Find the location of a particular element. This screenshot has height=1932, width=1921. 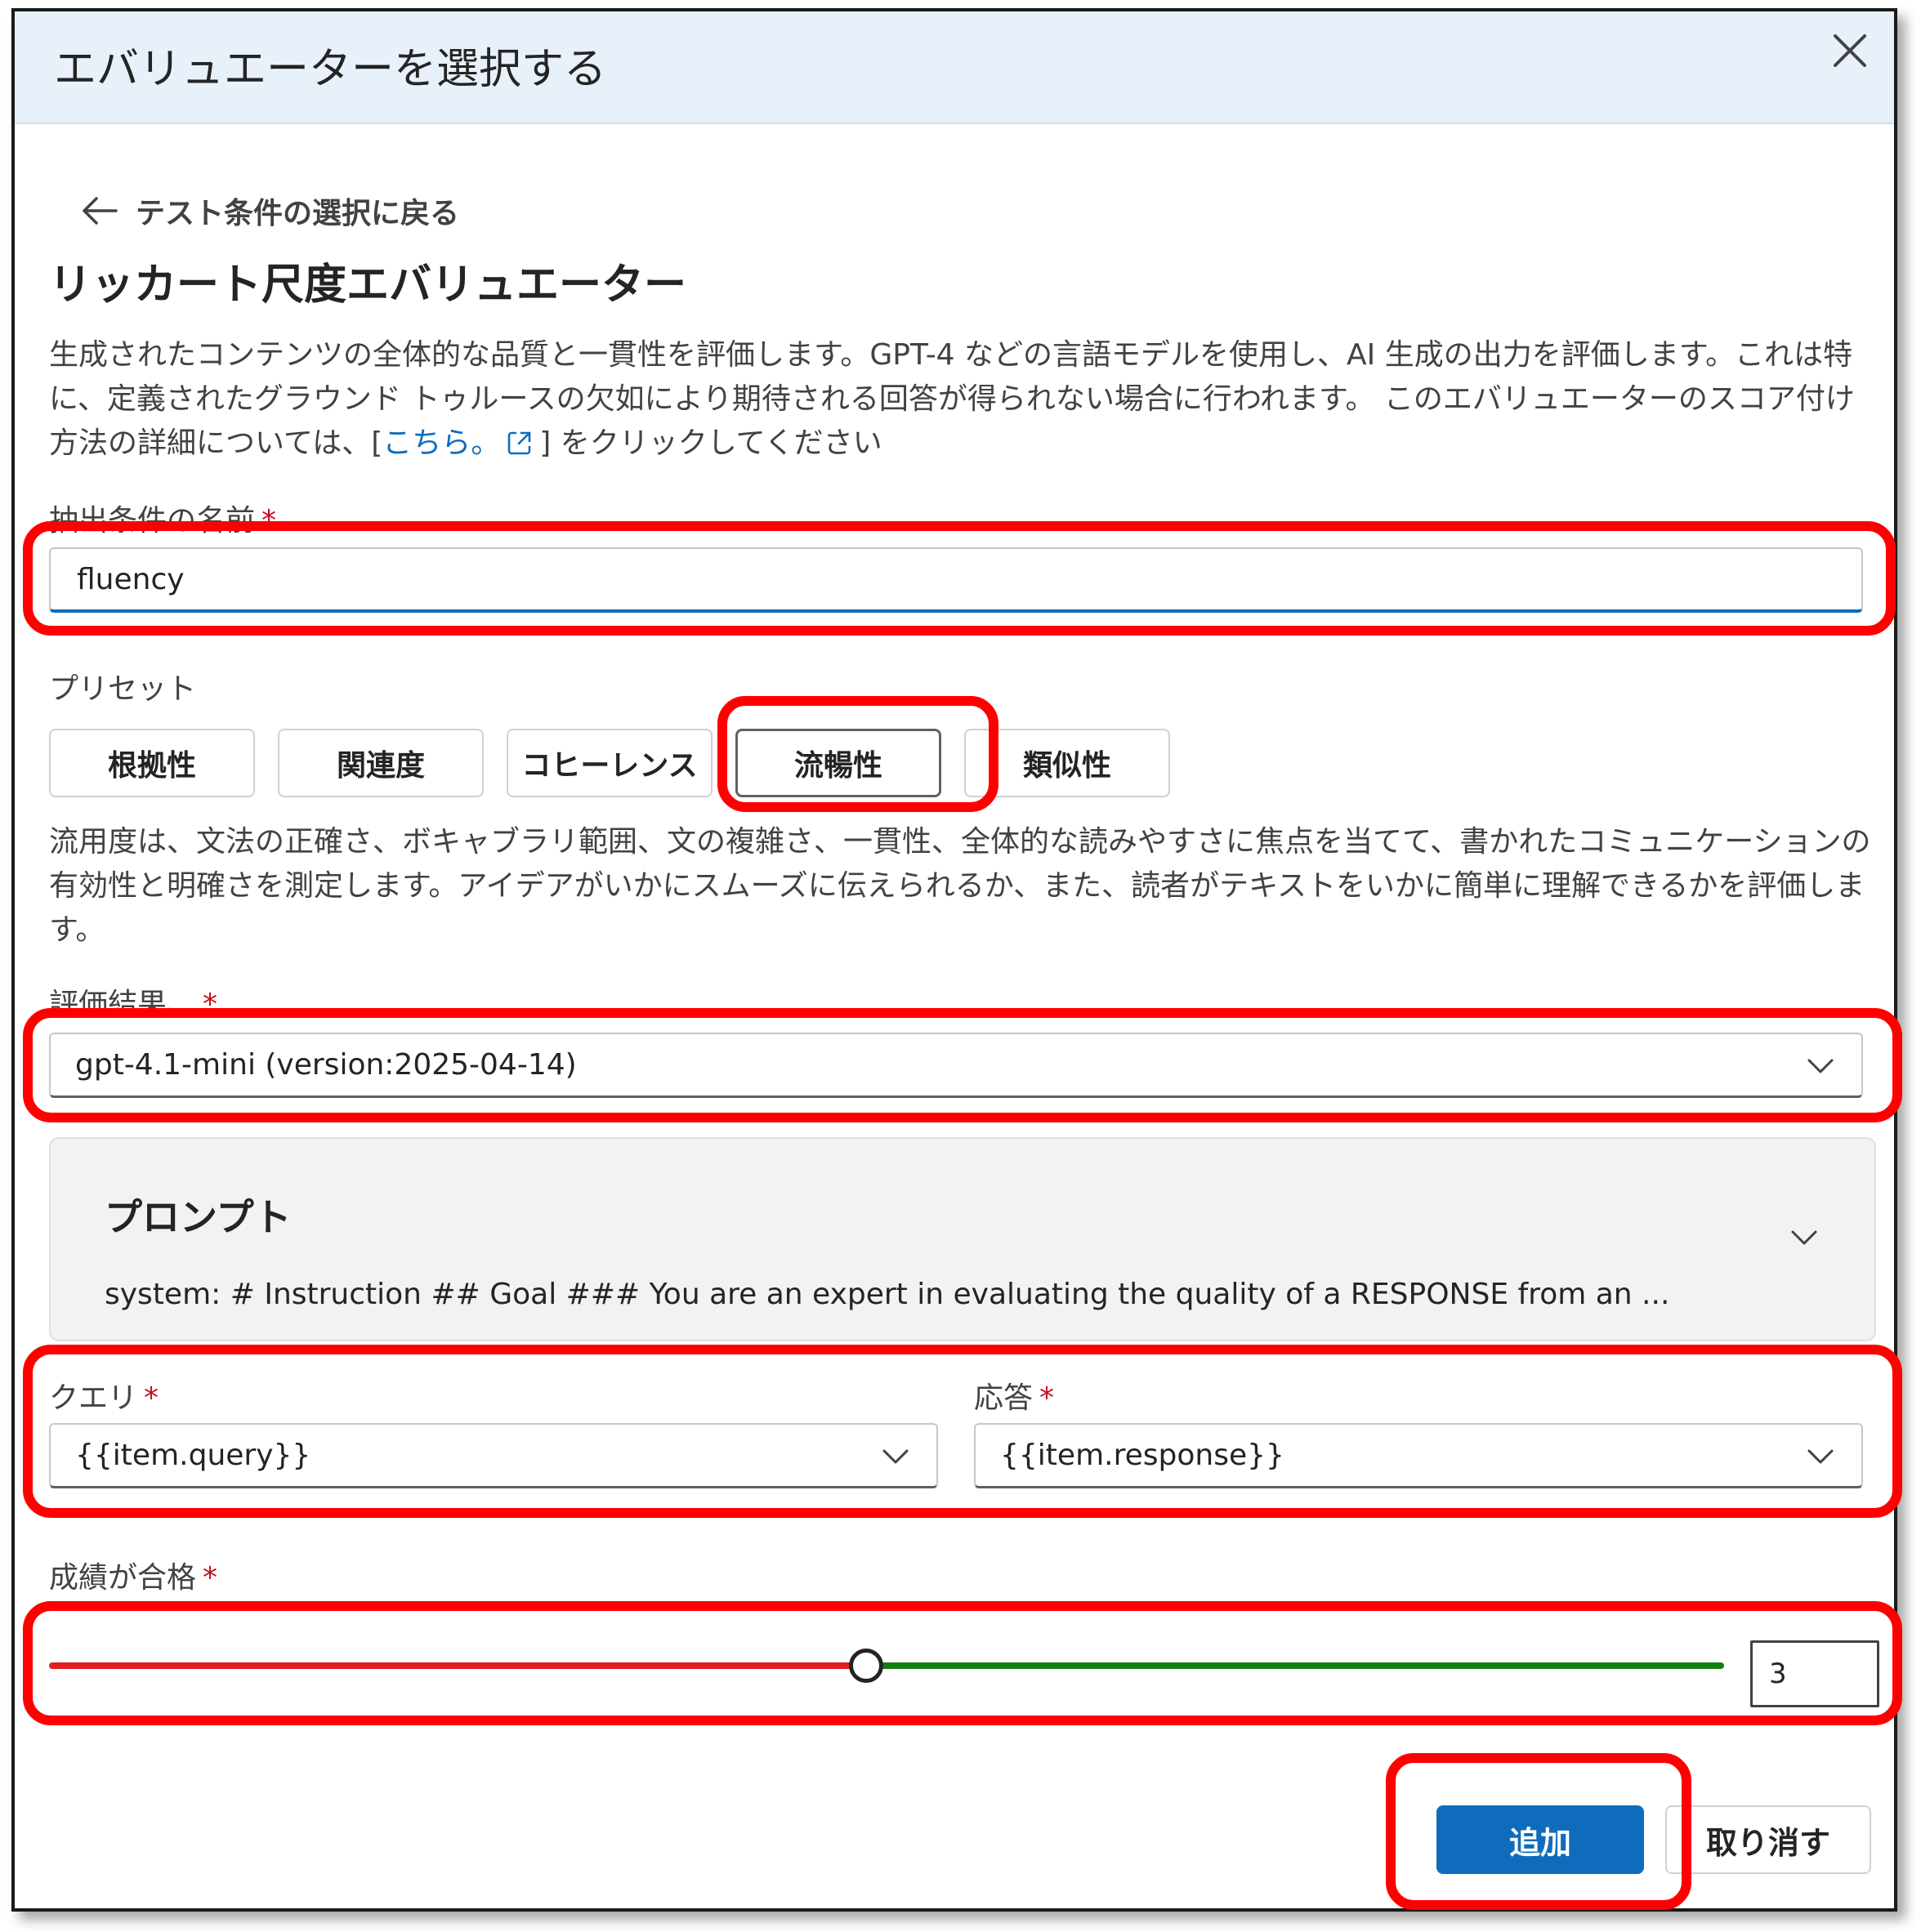

dialog-header: エバリュエーターを選択する is located at coordinates (954, 68).